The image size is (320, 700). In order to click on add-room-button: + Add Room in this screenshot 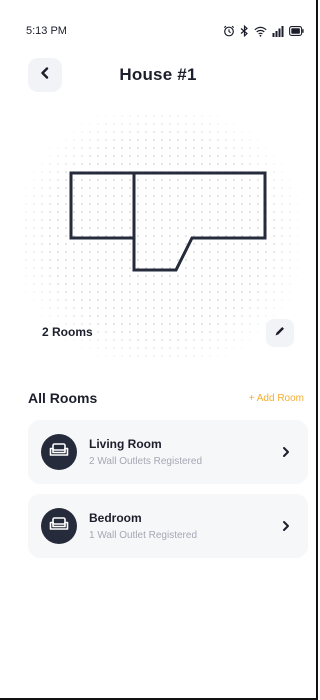, I will do `click(276, 398)`.